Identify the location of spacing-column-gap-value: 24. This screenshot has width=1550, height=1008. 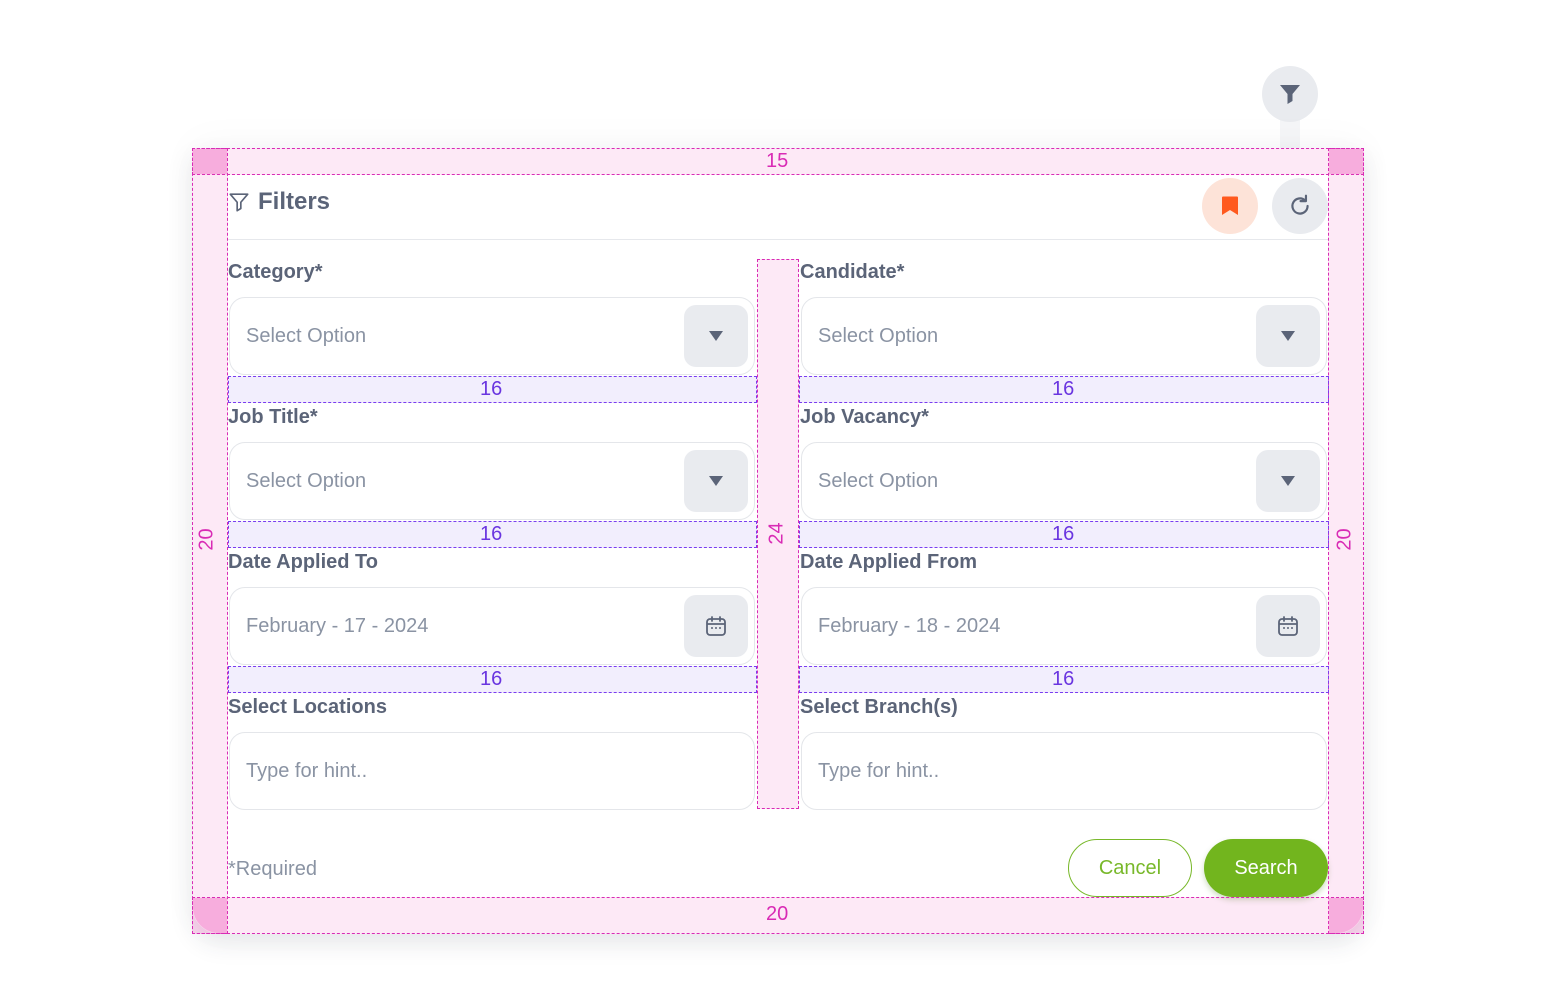
(776, 533).